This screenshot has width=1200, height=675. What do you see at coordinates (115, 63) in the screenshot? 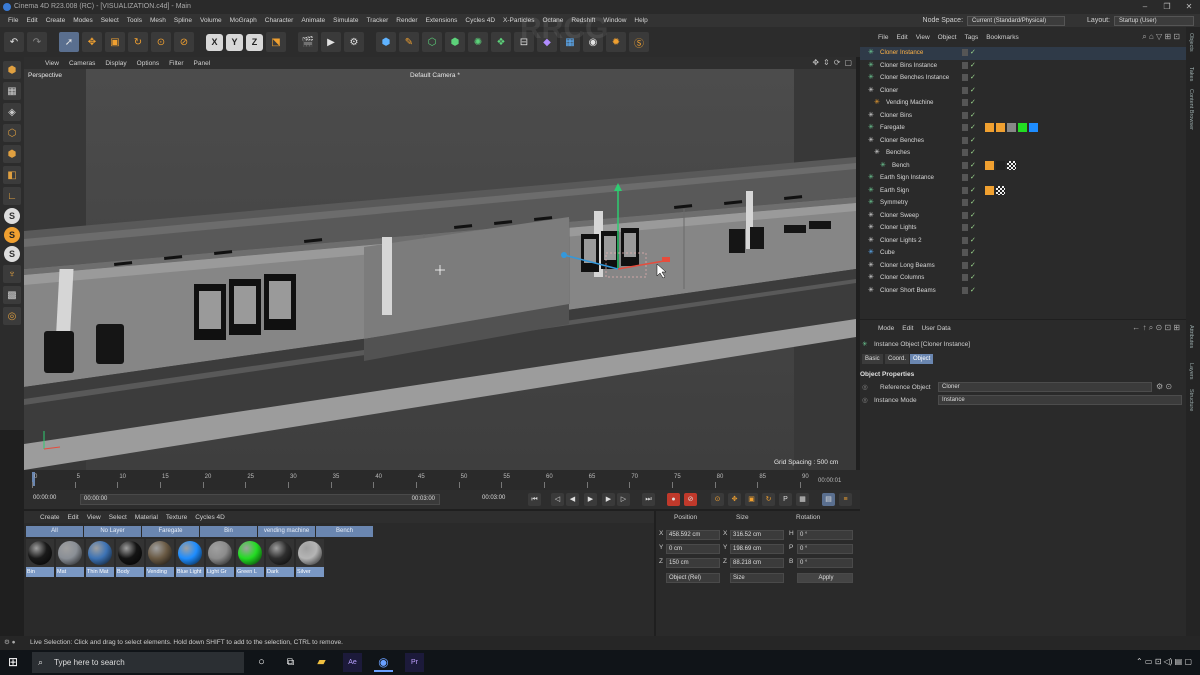
I see `viewport-menu-display: Display` at bounding box center [115, 63].